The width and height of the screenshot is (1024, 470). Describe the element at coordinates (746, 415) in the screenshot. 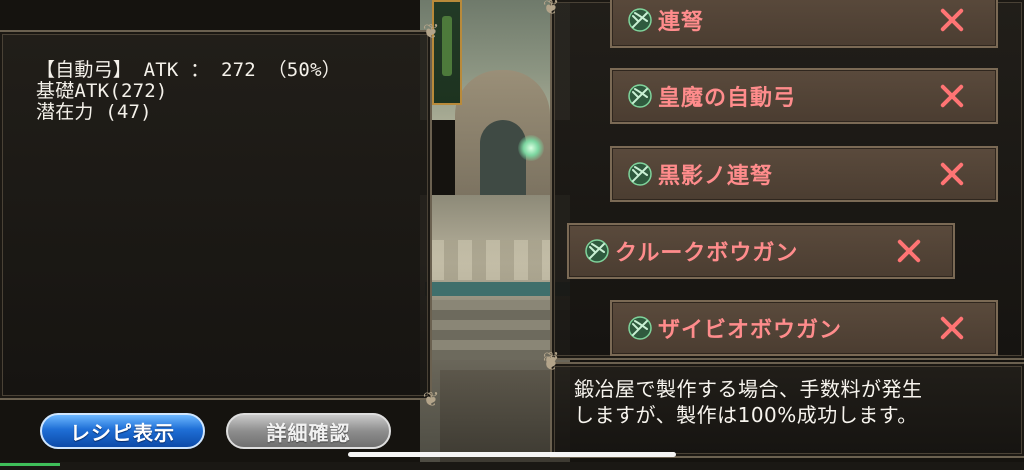

I see `message-line: しますが、製作は100%成功します。` at that location.